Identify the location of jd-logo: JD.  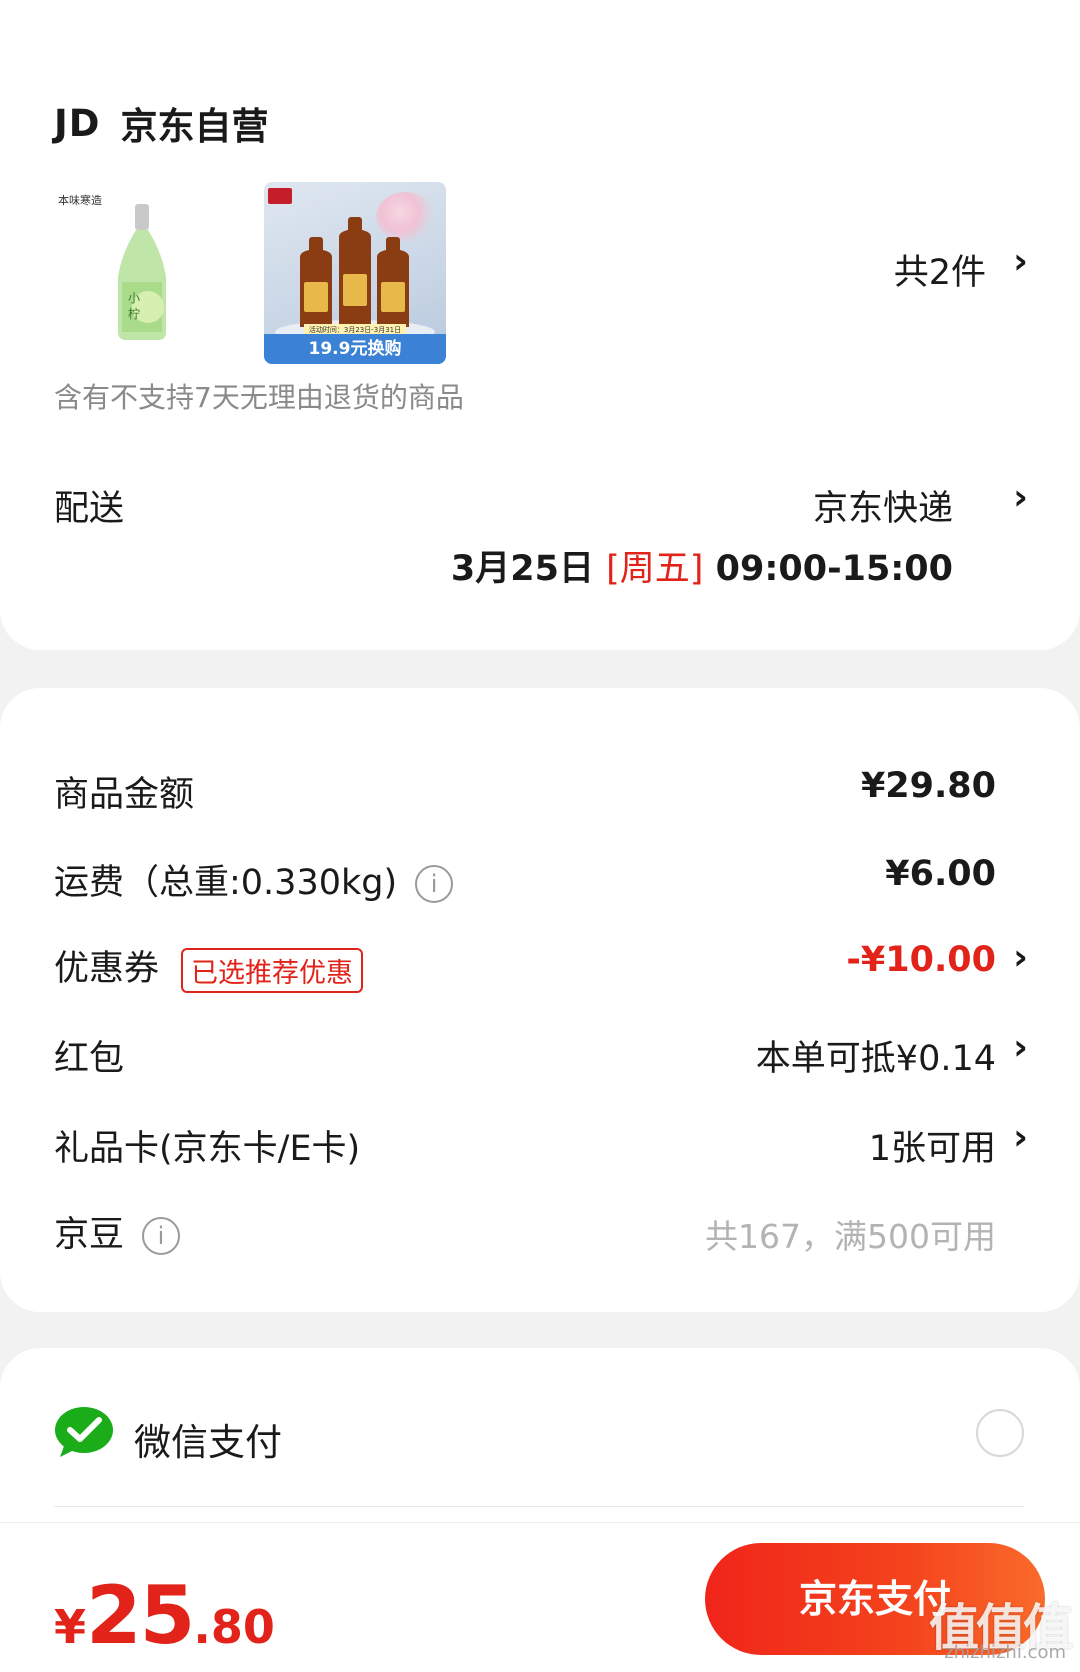
(77, 123).